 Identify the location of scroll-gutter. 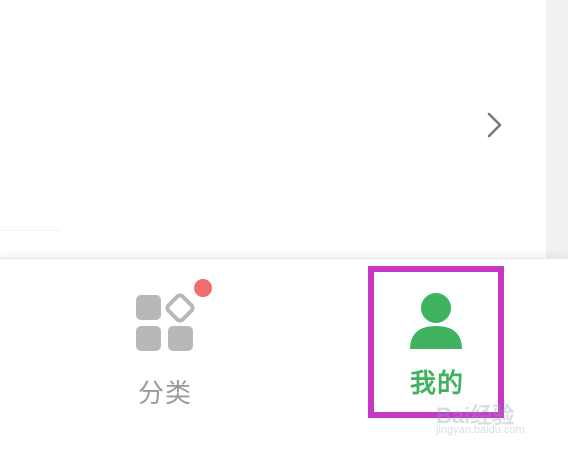
(557, 129).